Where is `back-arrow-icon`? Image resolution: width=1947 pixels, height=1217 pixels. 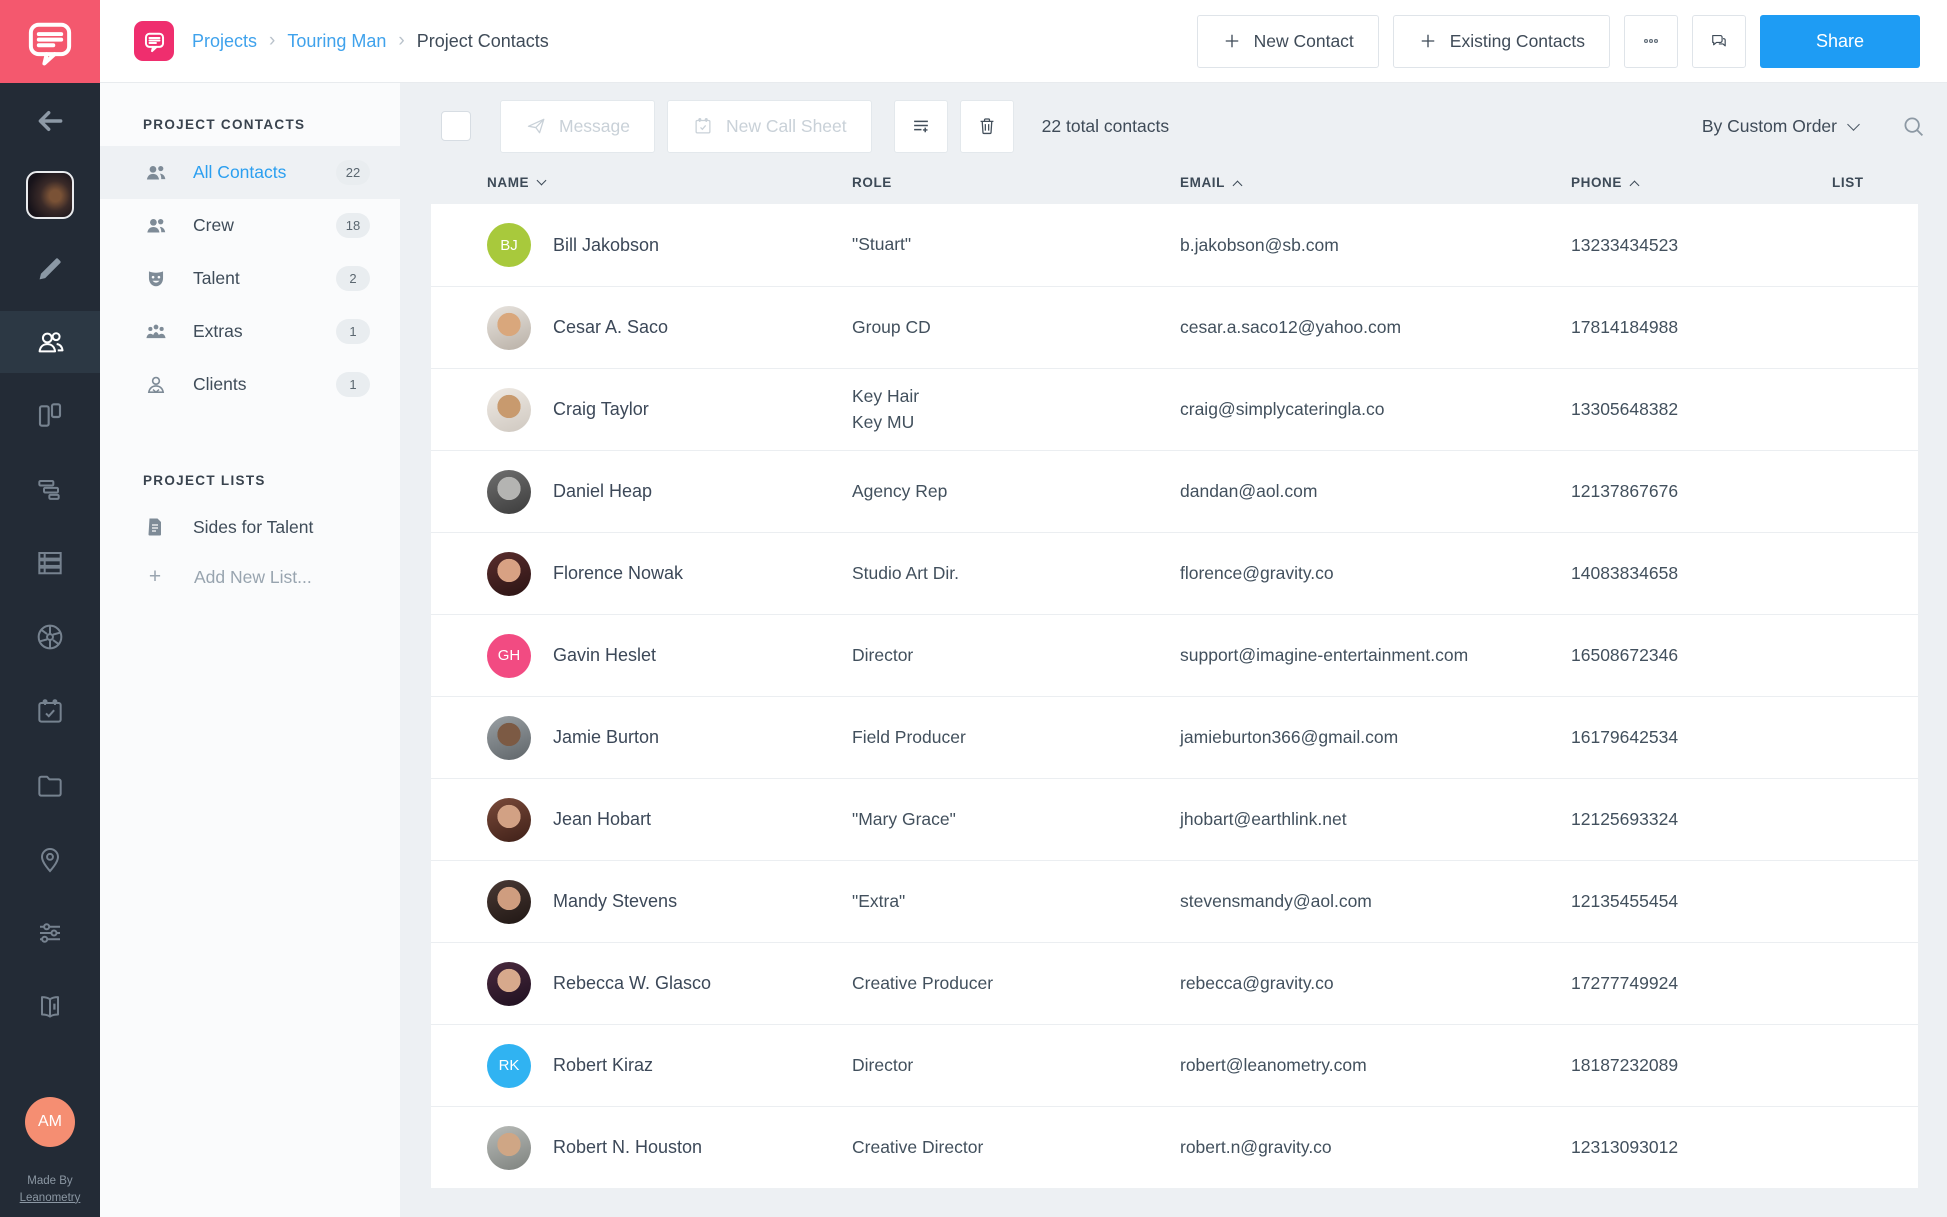 back-arrow-icon is located at coordinates (50, 121).